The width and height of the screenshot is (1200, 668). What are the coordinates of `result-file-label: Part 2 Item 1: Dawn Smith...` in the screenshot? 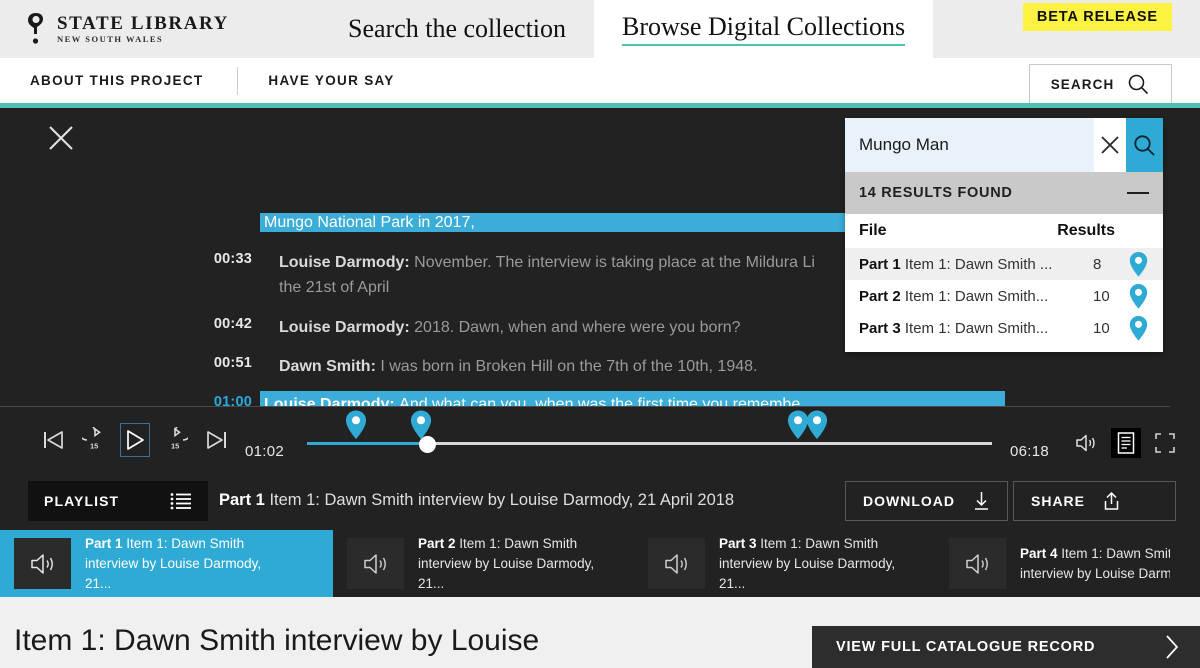 It's located at (976, 296).